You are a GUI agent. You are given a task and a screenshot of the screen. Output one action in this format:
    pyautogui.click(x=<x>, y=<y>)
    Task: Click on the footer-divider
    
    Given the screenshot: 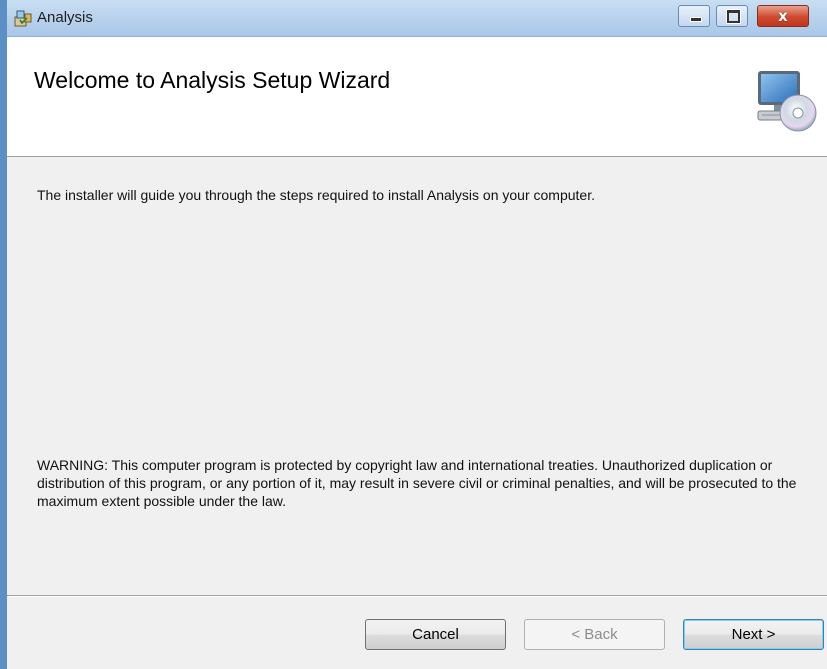 What is the action you would take?
    pyautogui.click(x=417, y=596)
    